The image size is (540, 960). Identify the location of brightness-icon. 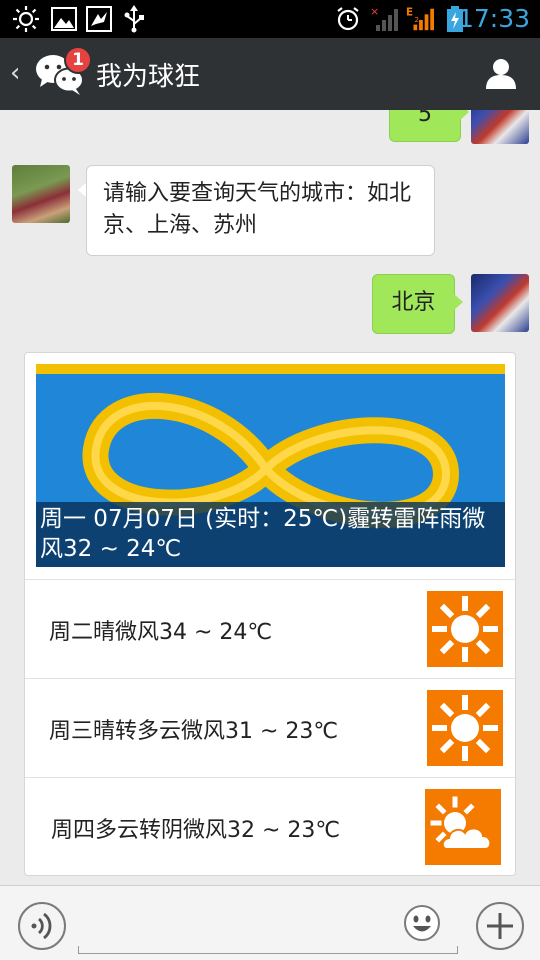
(26, 19).